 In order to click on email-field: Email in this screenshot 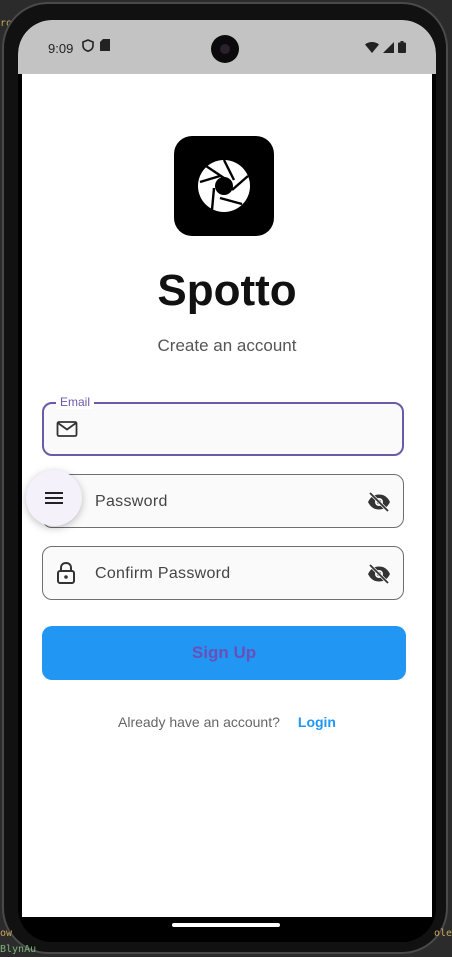, I will do `click(223, 425)`.